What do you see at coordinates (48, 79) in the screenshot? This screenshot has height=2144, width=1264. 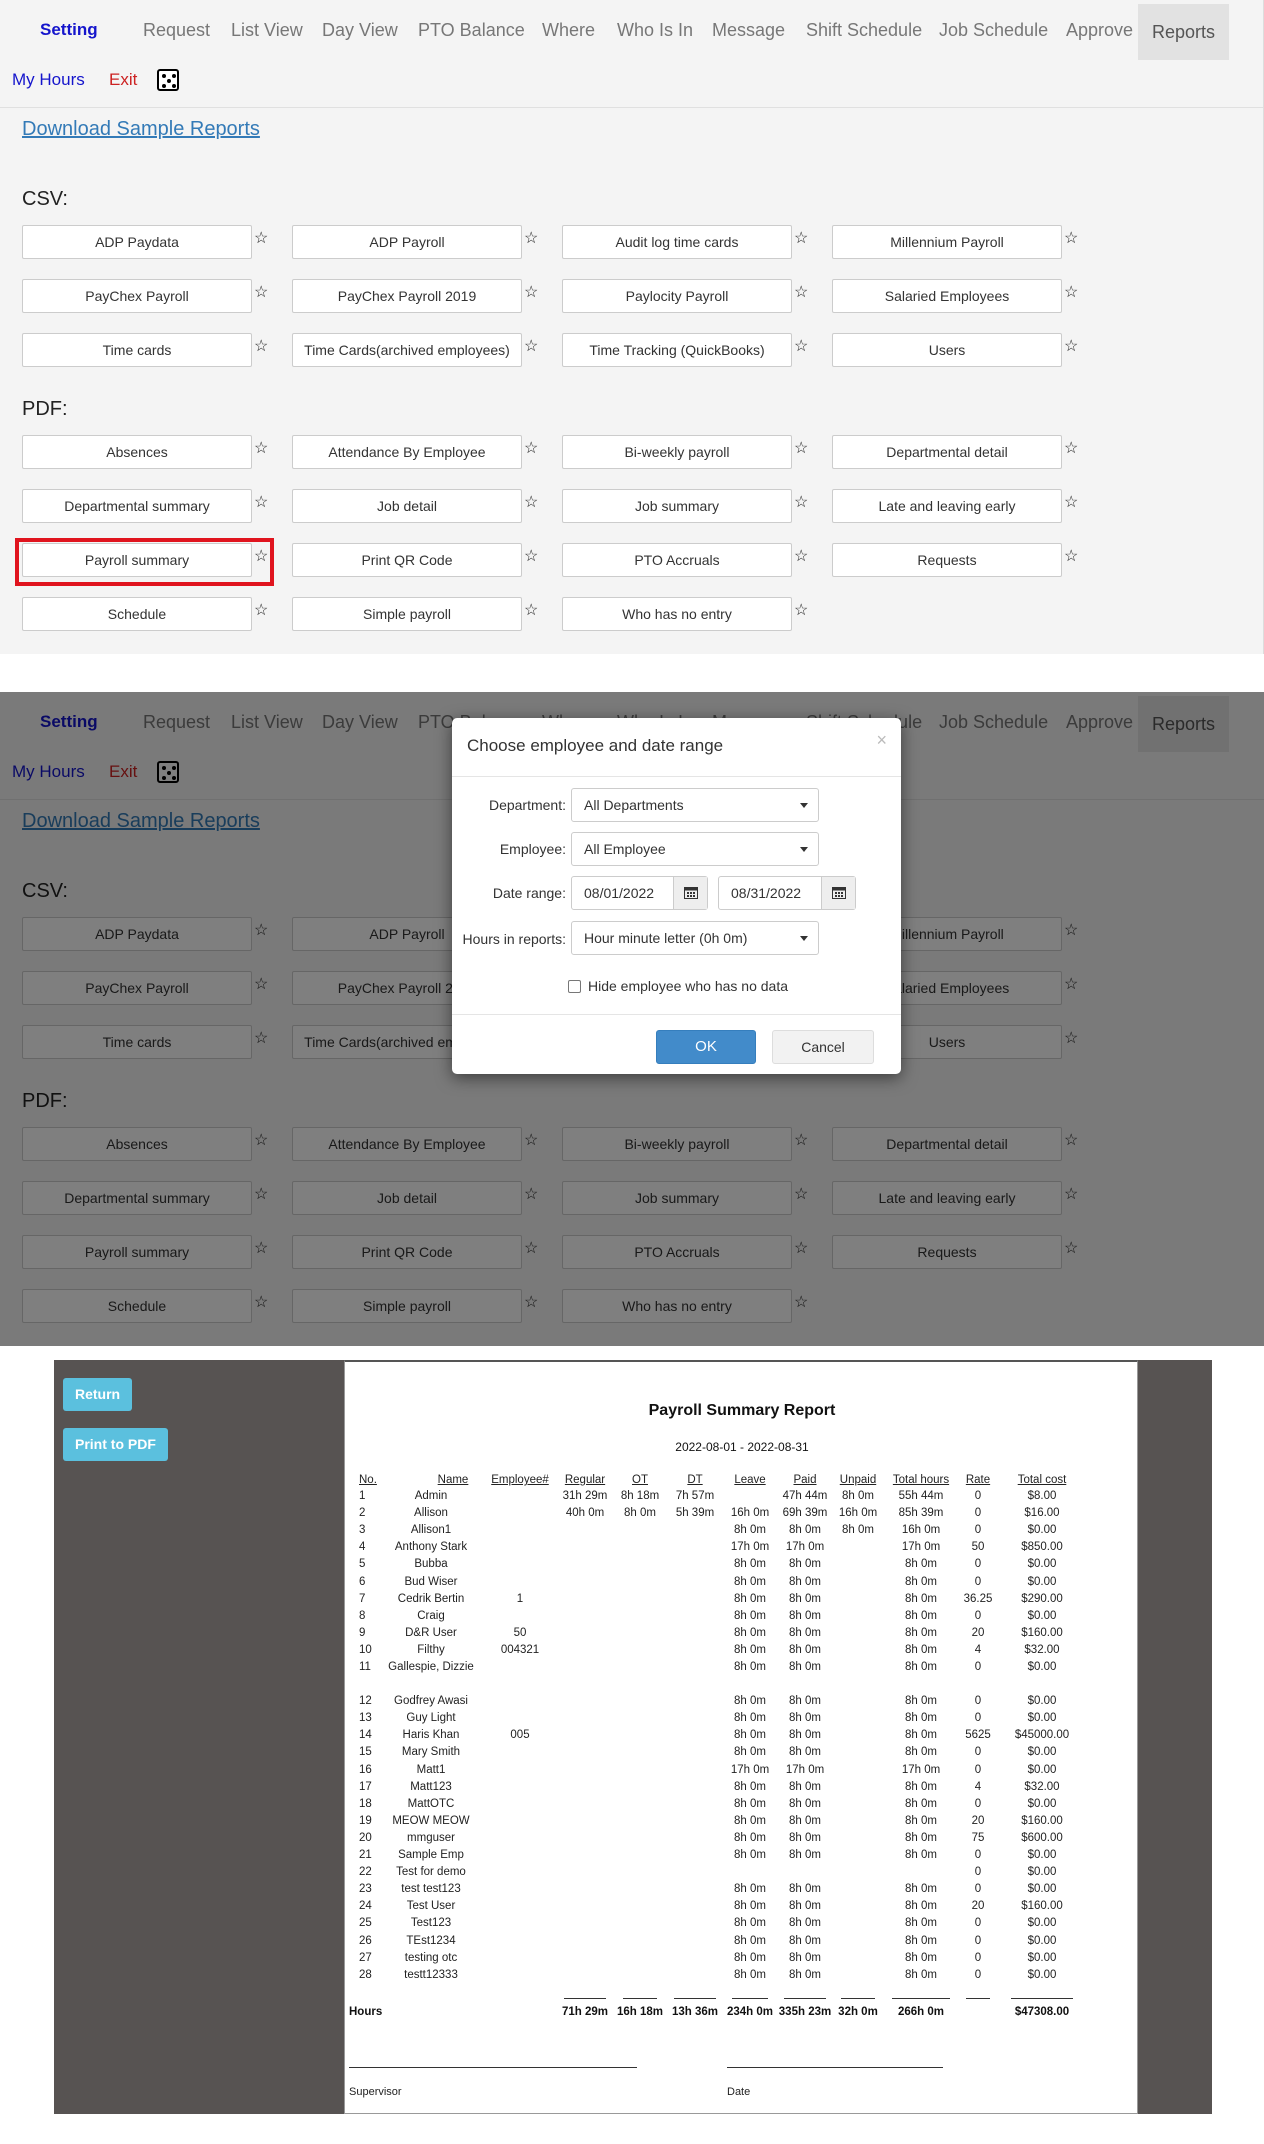 I see `my-hours-link: My Hours` at bounding box center [48, 79].